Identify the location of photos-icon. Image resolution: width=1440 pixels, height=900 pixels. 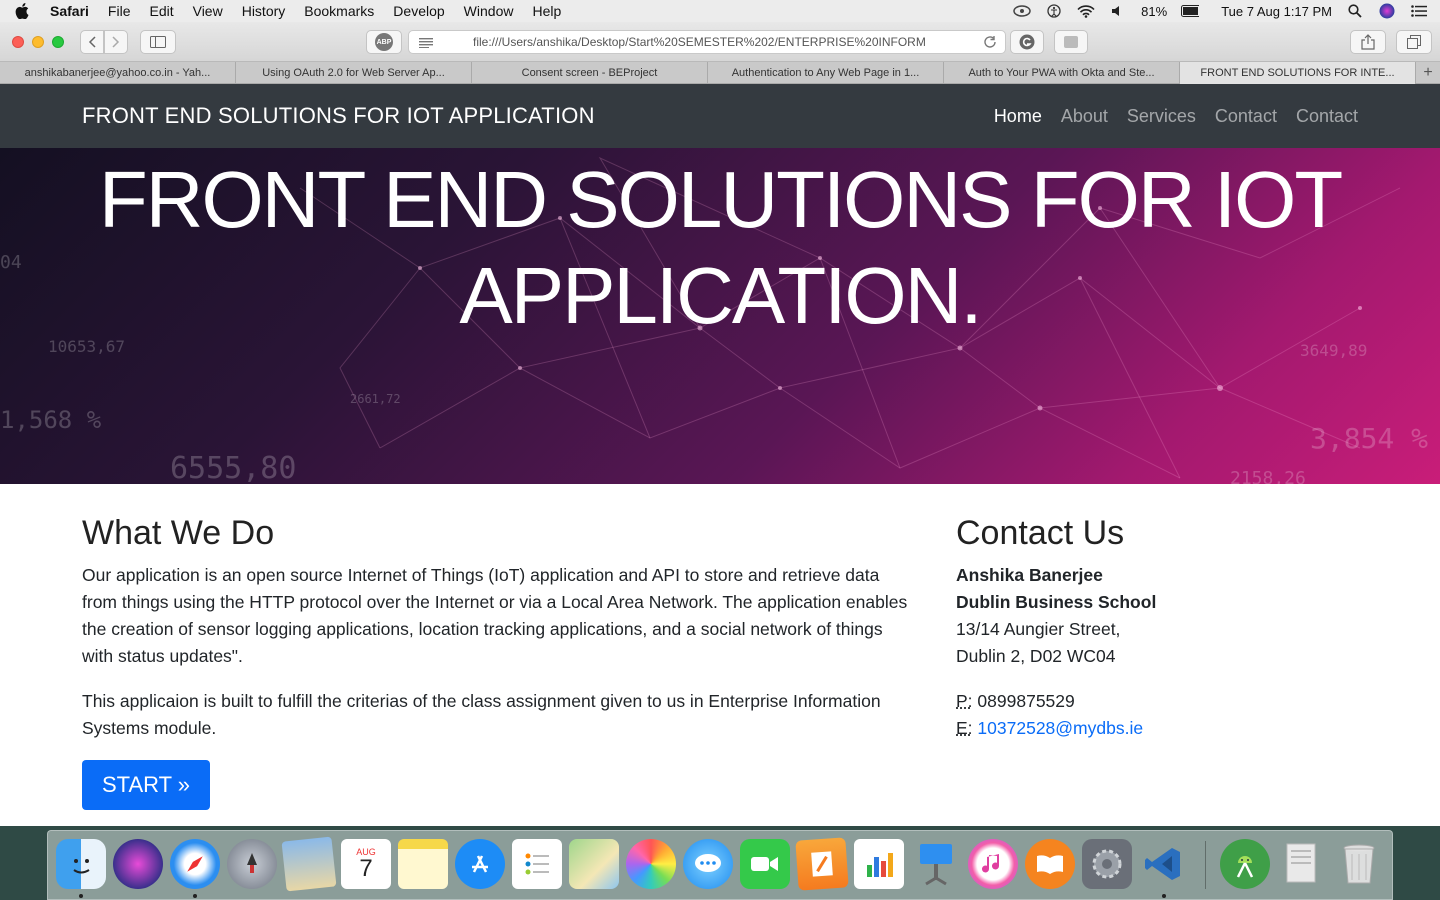
(651, 864).